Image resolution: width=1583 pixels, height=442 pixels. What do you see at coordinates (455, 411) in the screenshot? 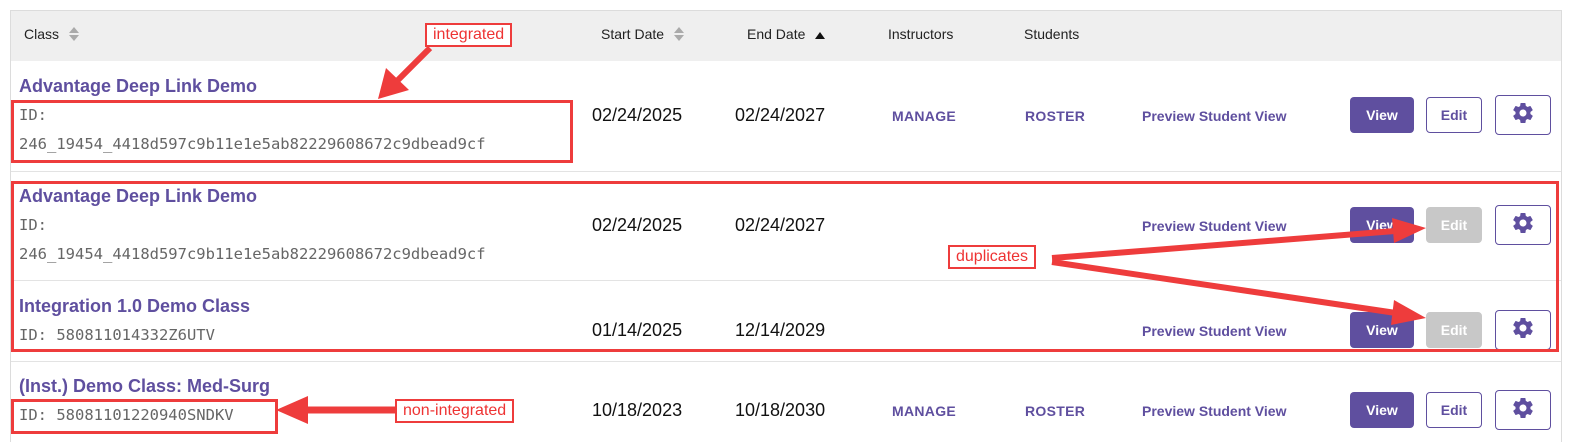
I see `non-integrated-label: non-integrated` at bounding box center [455, 411].